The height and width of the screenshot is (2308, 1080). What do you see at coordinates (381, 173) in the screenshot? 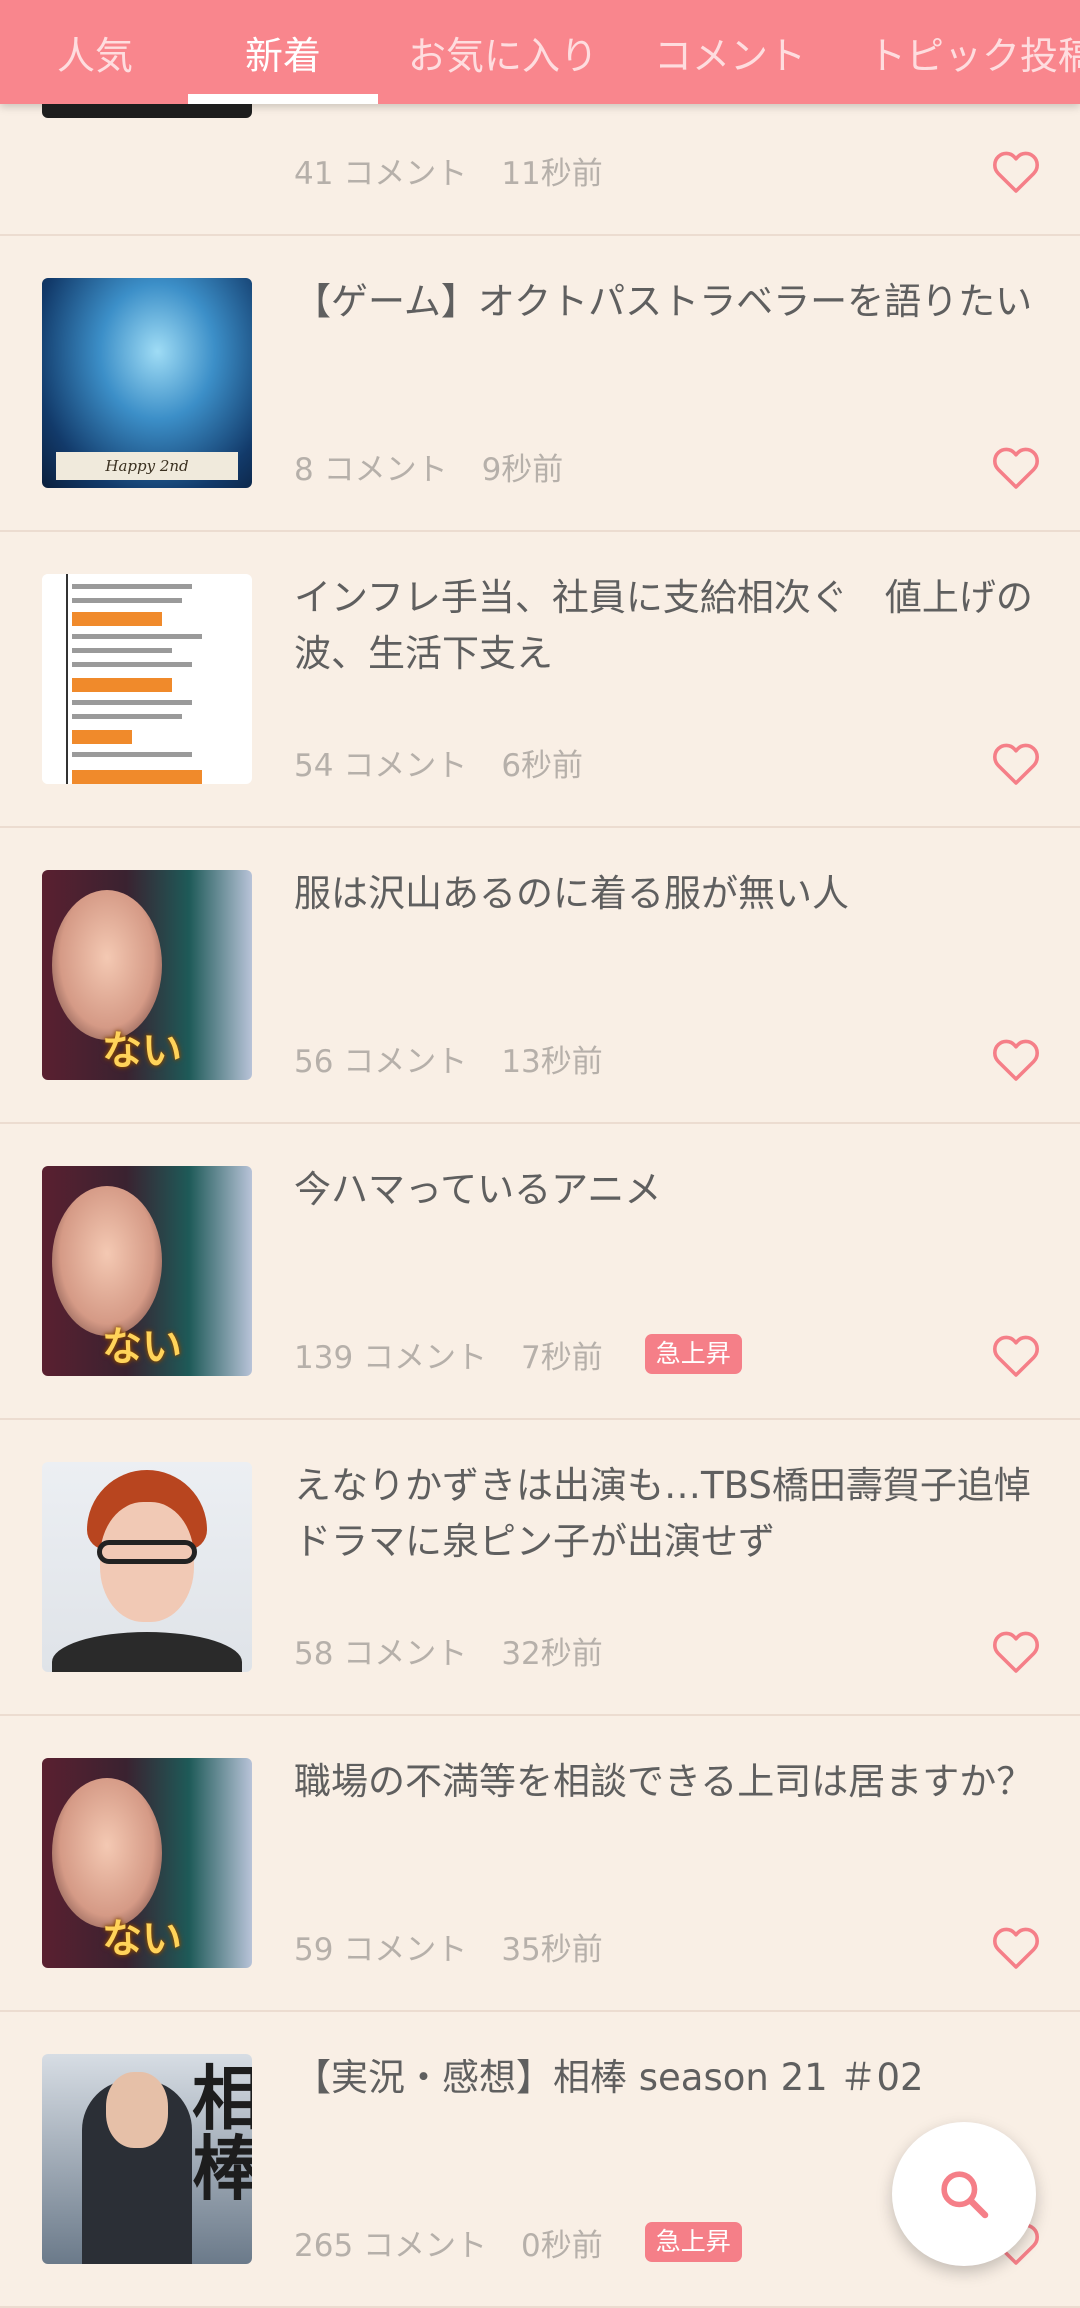
I see `comment-count: 41 コメント` at bounding box center [381, 173].